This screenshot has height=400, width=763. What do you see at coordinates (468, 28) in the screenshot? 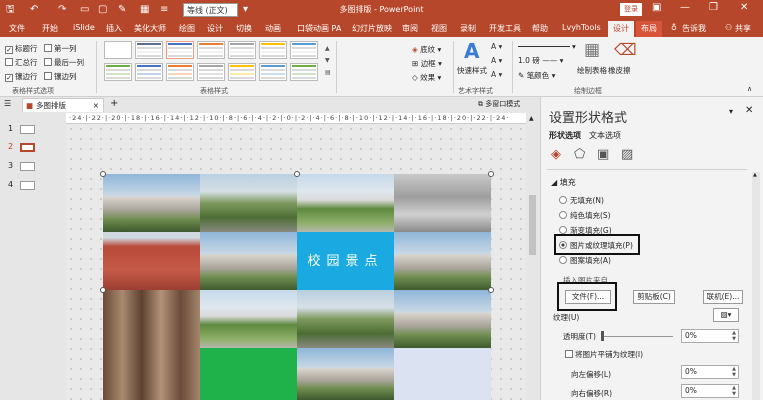
I see `tab-record: 录制` at bounding box center [468, 28].